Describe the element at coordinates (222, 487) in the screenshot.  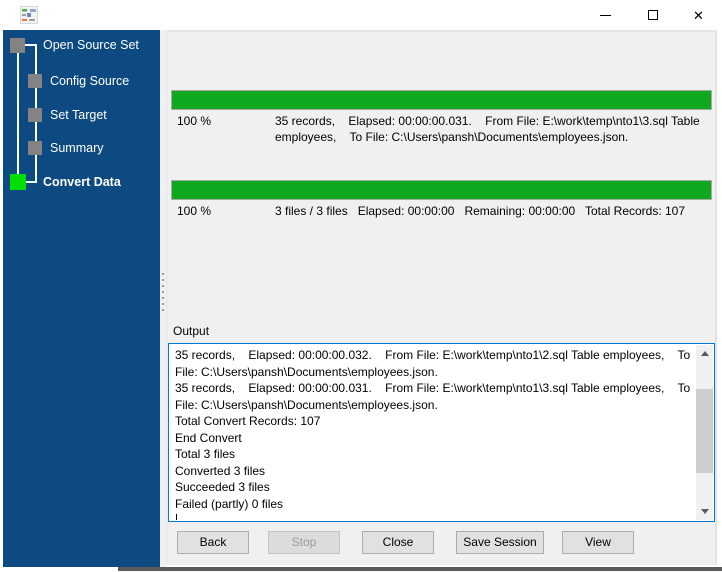
I see `log-line: Succeeded 3 files` at that location.